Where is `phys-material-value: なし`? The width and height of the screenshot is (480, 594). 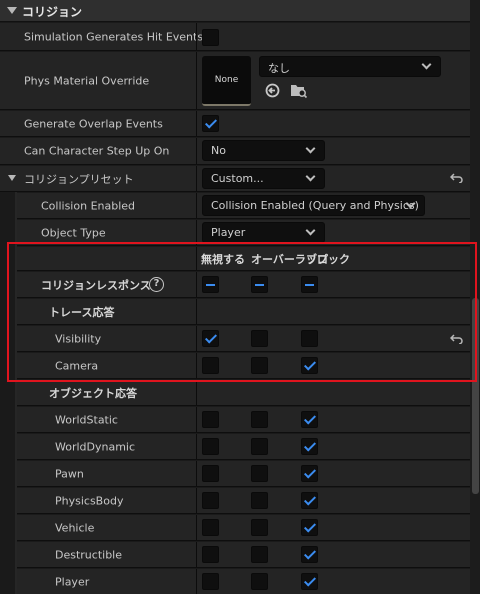 phys-material-value: なし is located at coordinates (279, 68).